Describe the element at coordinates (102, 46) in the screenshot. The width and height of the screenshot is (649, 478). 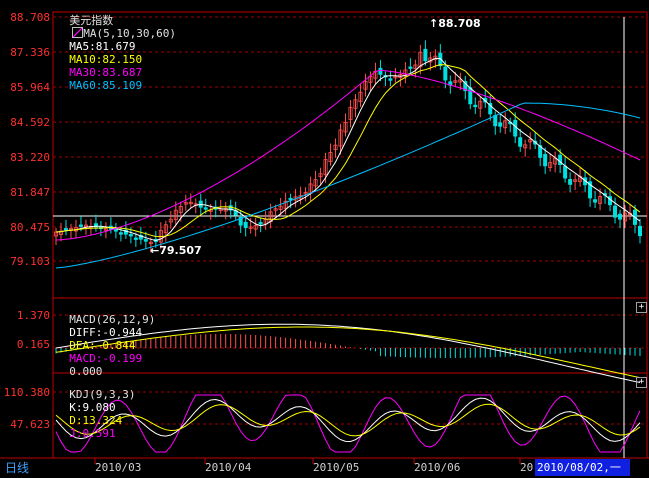
I see `ma5-value: MA5:81.679` at that location.